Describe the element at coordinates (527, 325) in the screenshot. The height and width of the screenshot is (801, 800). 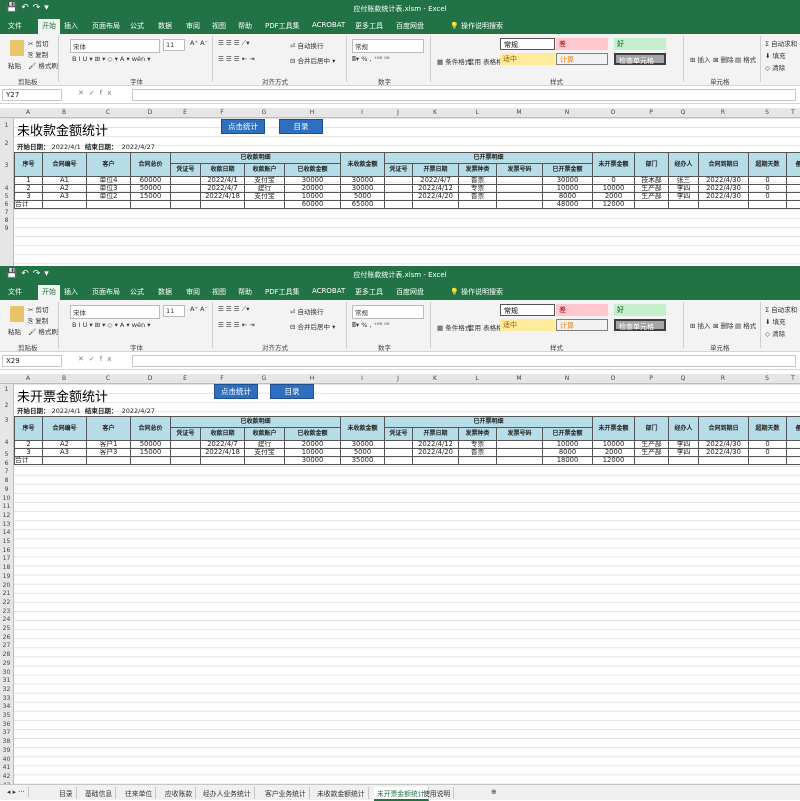
I see `style-s_neutral: 适中` at that location.